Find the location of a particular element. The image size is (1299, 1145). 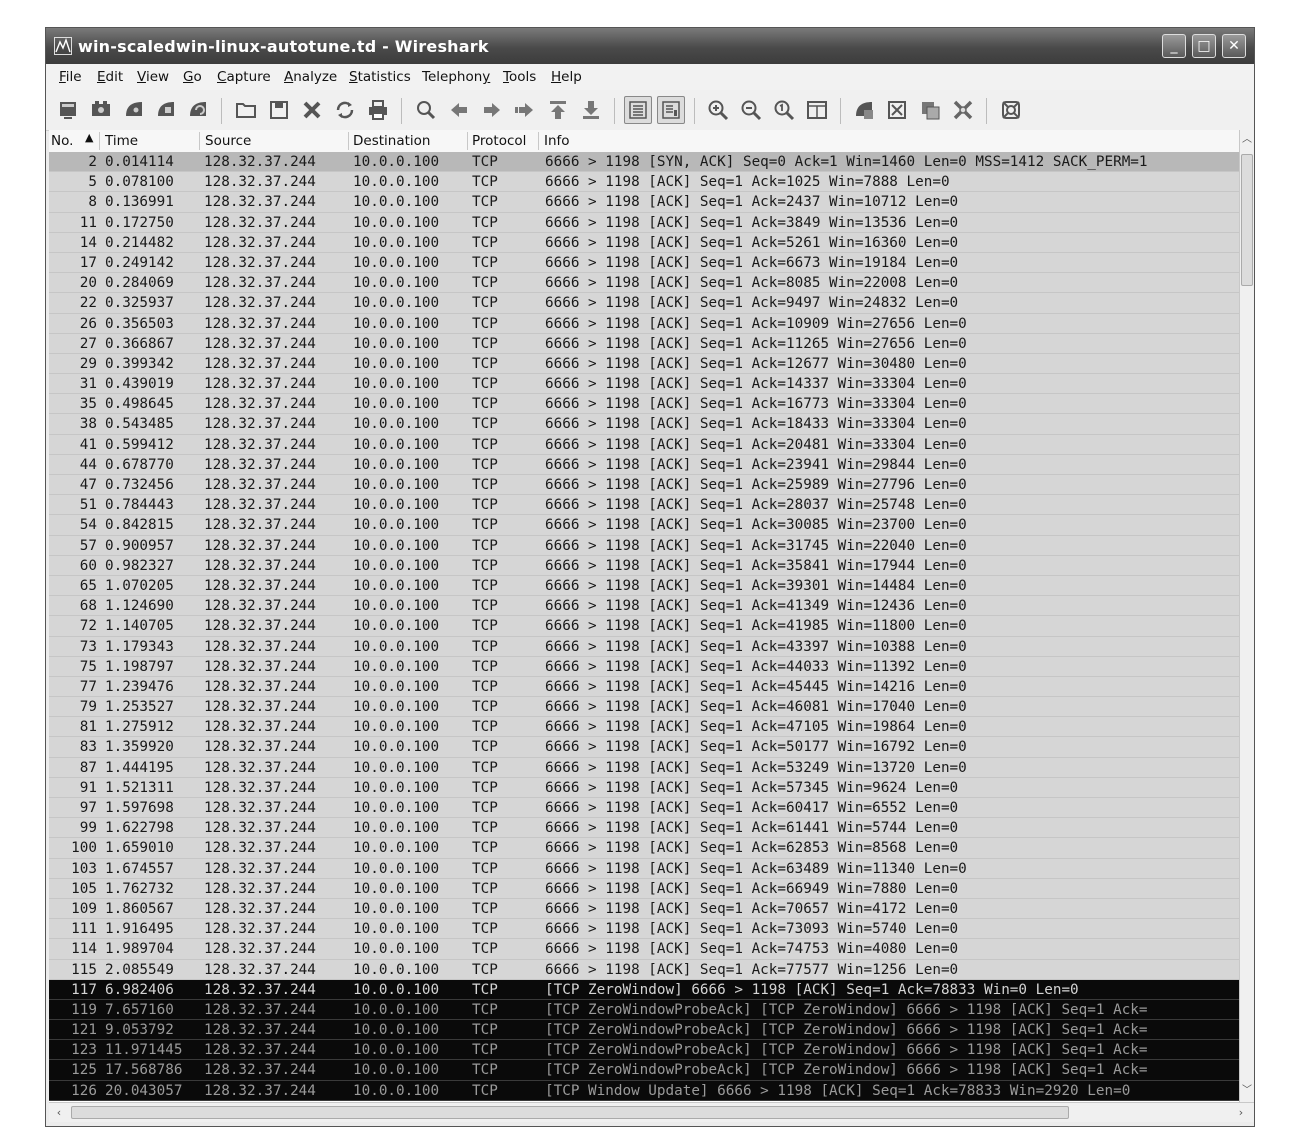

vertical-scrollbar: ︿ ﹀ is located at coordinates (1246, 616).